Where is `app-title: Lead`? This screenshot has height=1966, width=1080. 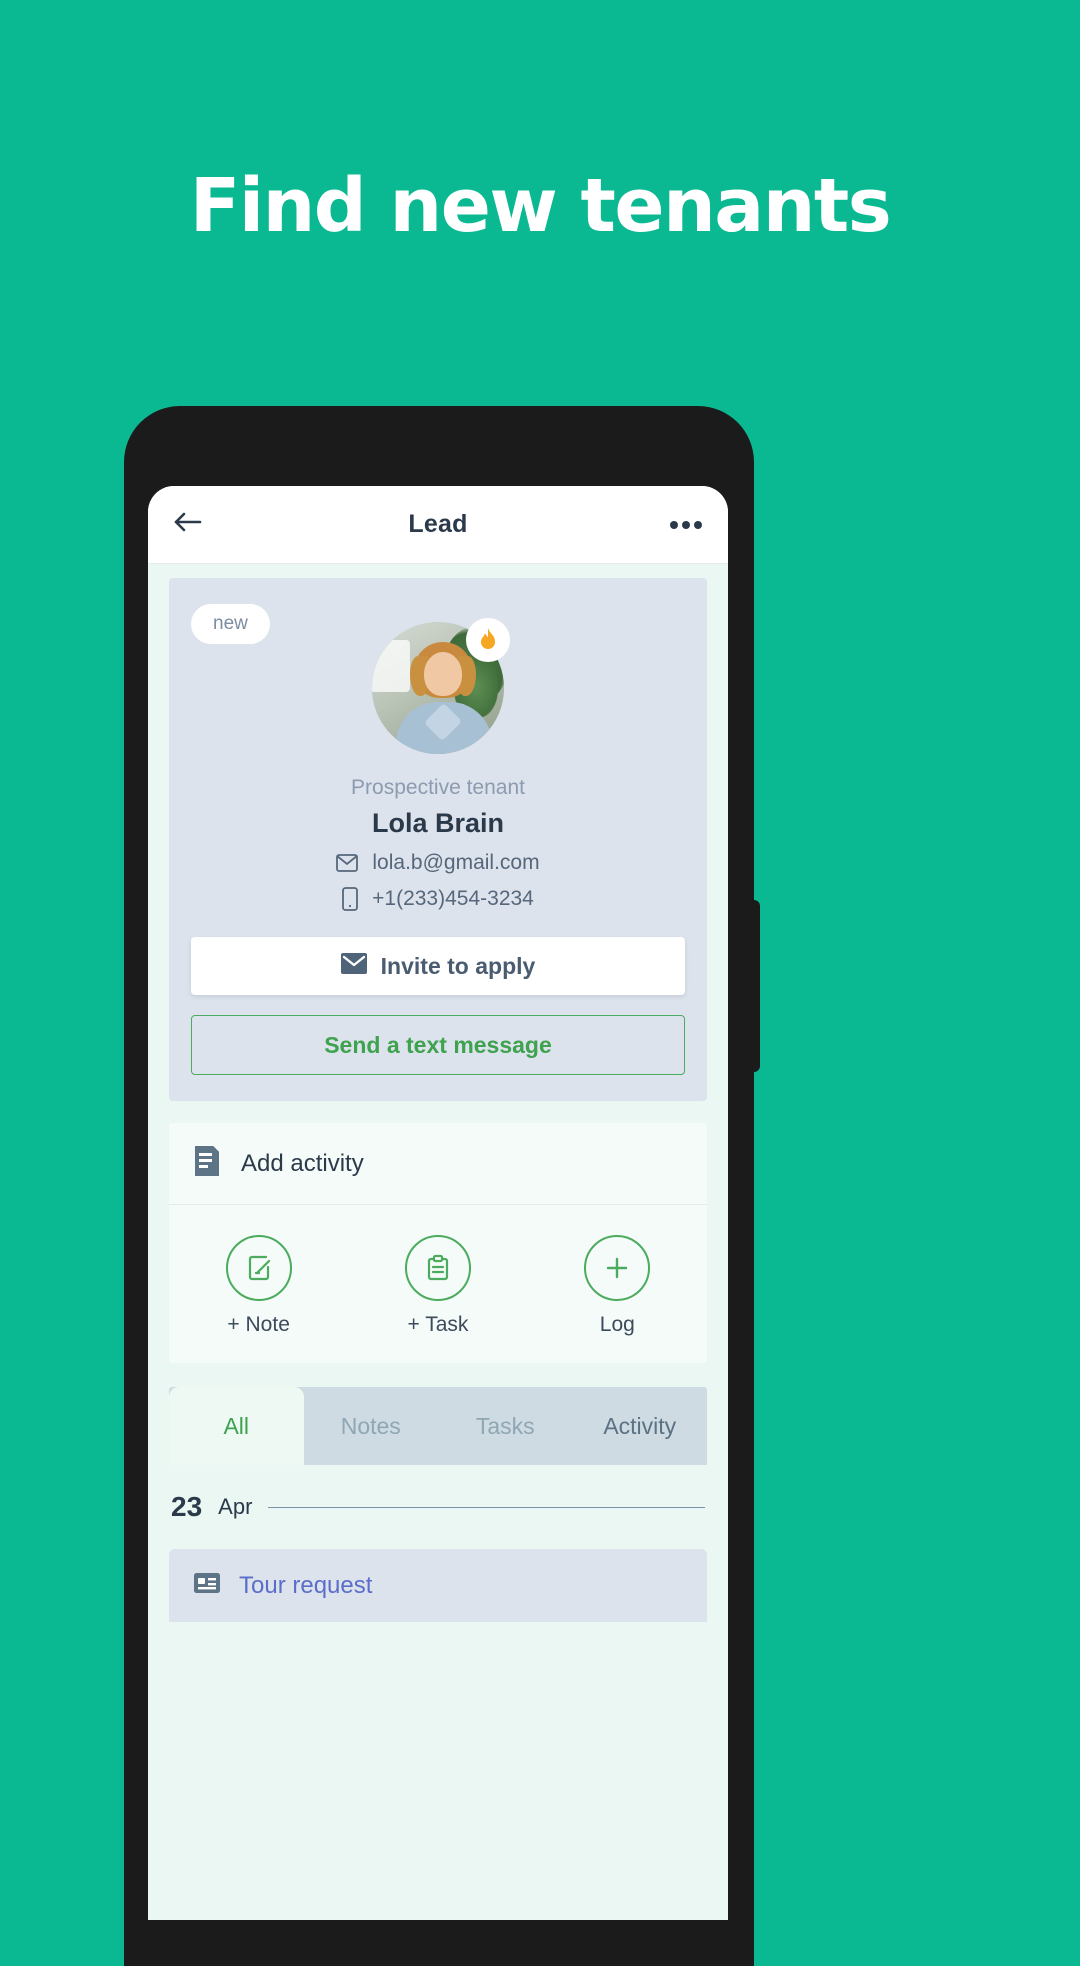
app-title: Lead is located at coordinates (438, 524).